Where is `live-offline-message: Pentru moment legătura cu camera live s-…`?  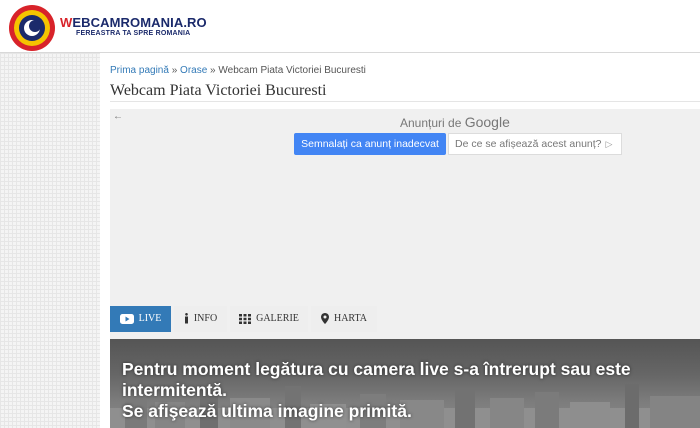 live-offline-message: Pentru moment legătura cu camera live s-… is located at coordinates (407, 390).